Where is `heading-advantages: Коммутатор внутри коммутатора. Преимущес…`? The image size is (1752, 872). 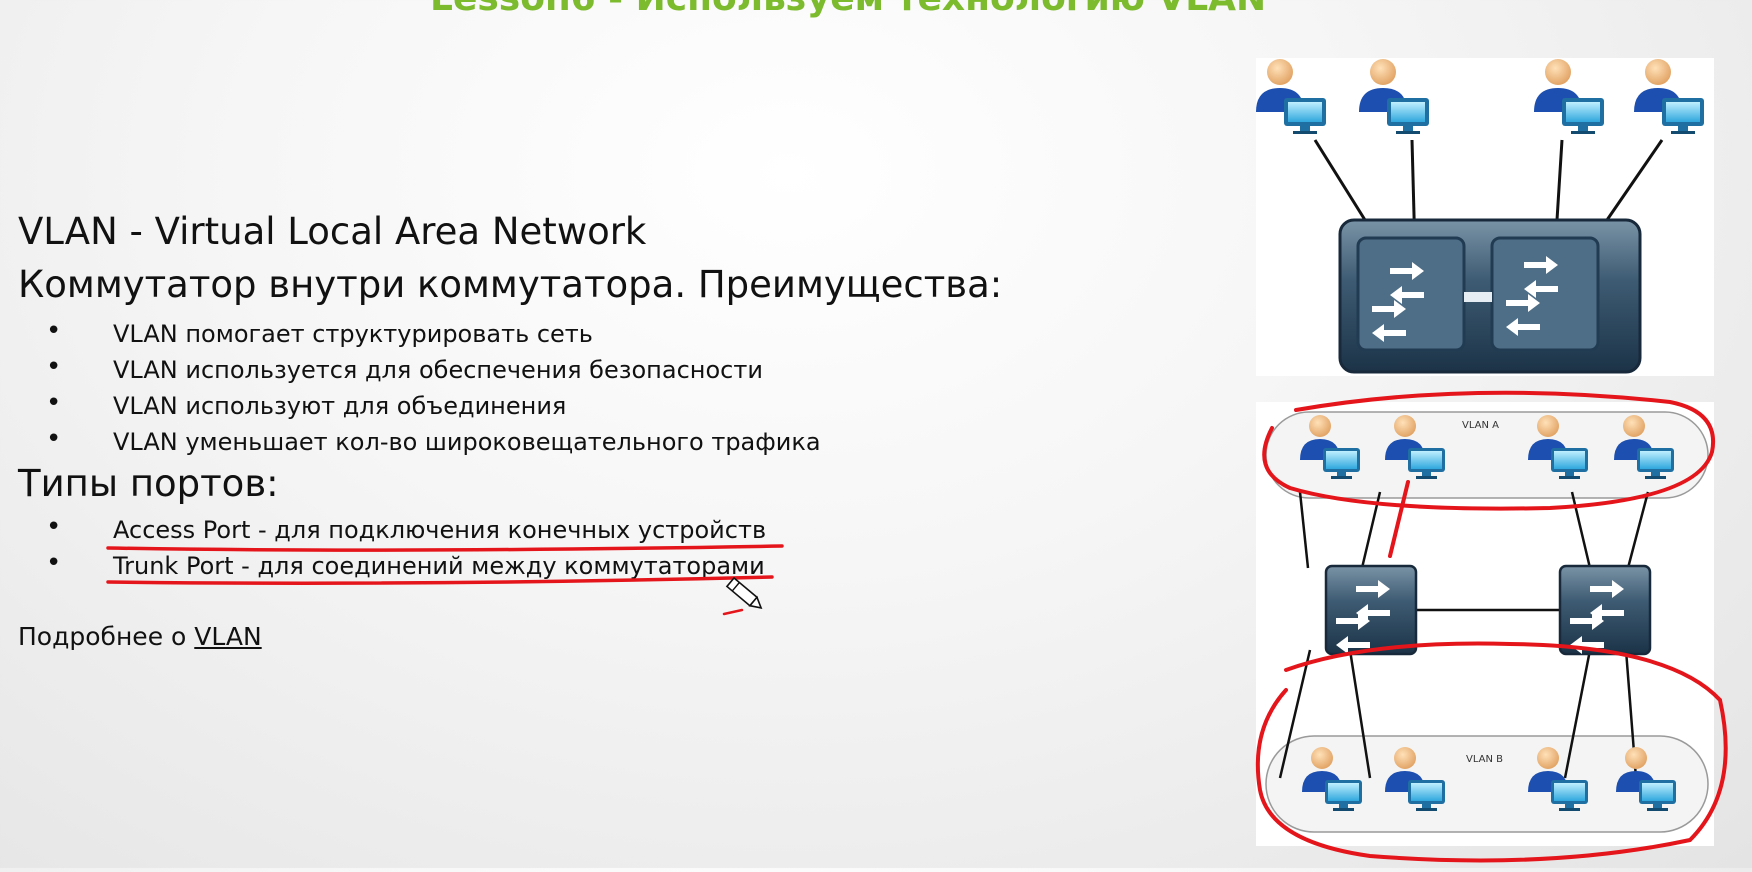 heading-advantages: Коммутатор внутри коммутатора. Преимущес… is located at coordinates (510, 284).